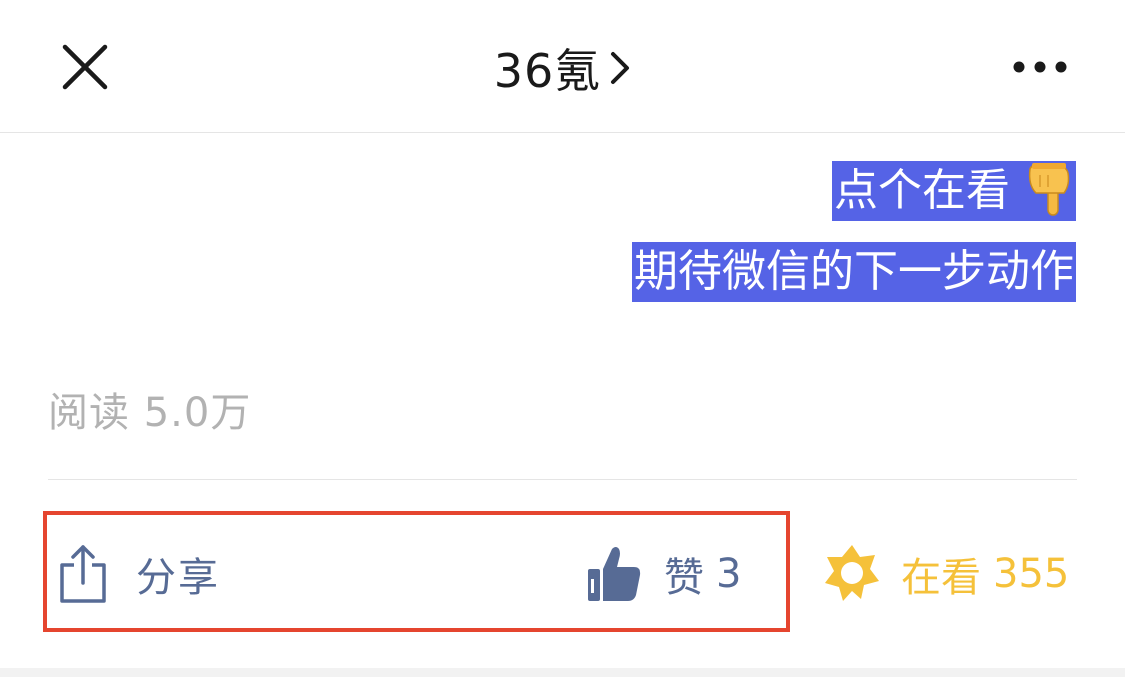 This screenshot has height=677, width=1125. Describe the element at coordinates (83, 574) in the screenshot. I see `share-icon` at that location.